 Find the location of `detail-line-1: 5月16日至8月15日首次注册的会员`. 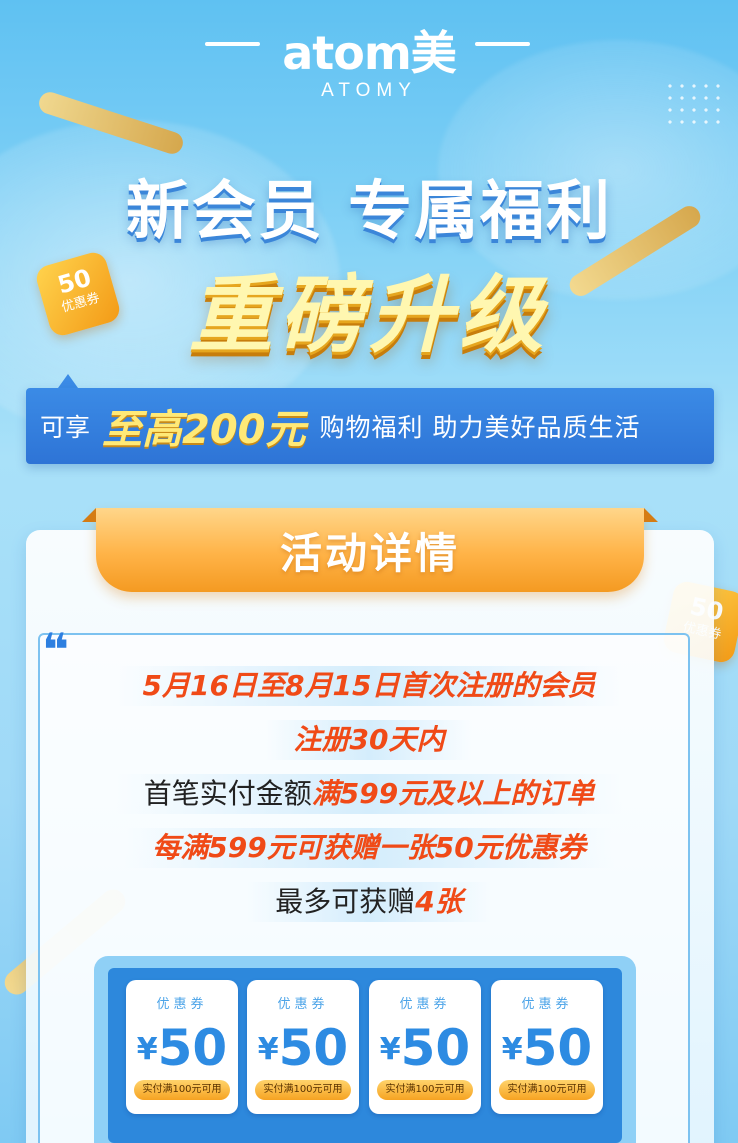

detail-line-1: 5月16日至8月15日首次注册的会员 is located at coordinates (369, 686).